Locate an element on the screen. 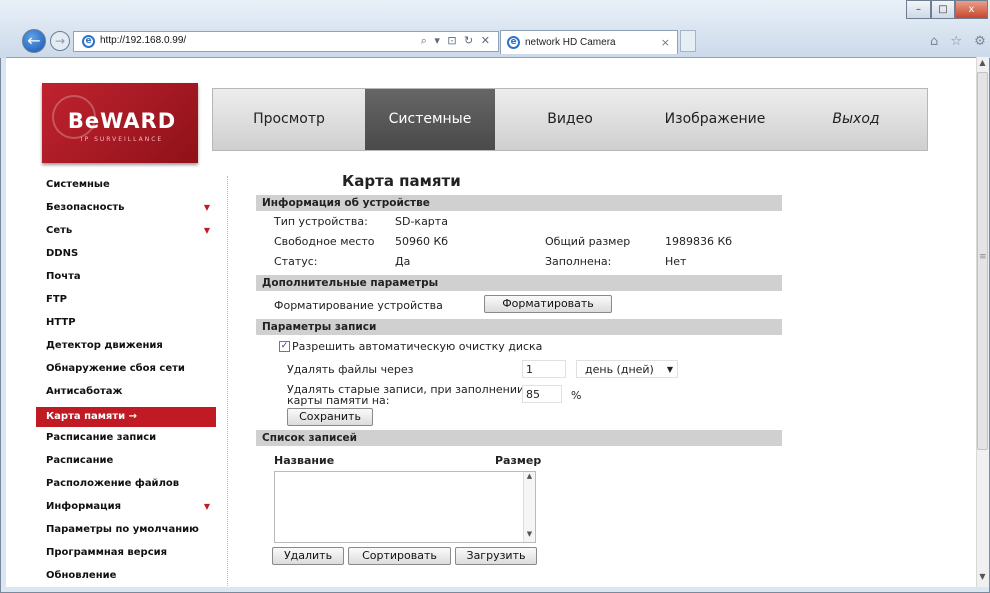  sidebar-item-file-location: Расположение файлов is located at coordinates (126, 488).